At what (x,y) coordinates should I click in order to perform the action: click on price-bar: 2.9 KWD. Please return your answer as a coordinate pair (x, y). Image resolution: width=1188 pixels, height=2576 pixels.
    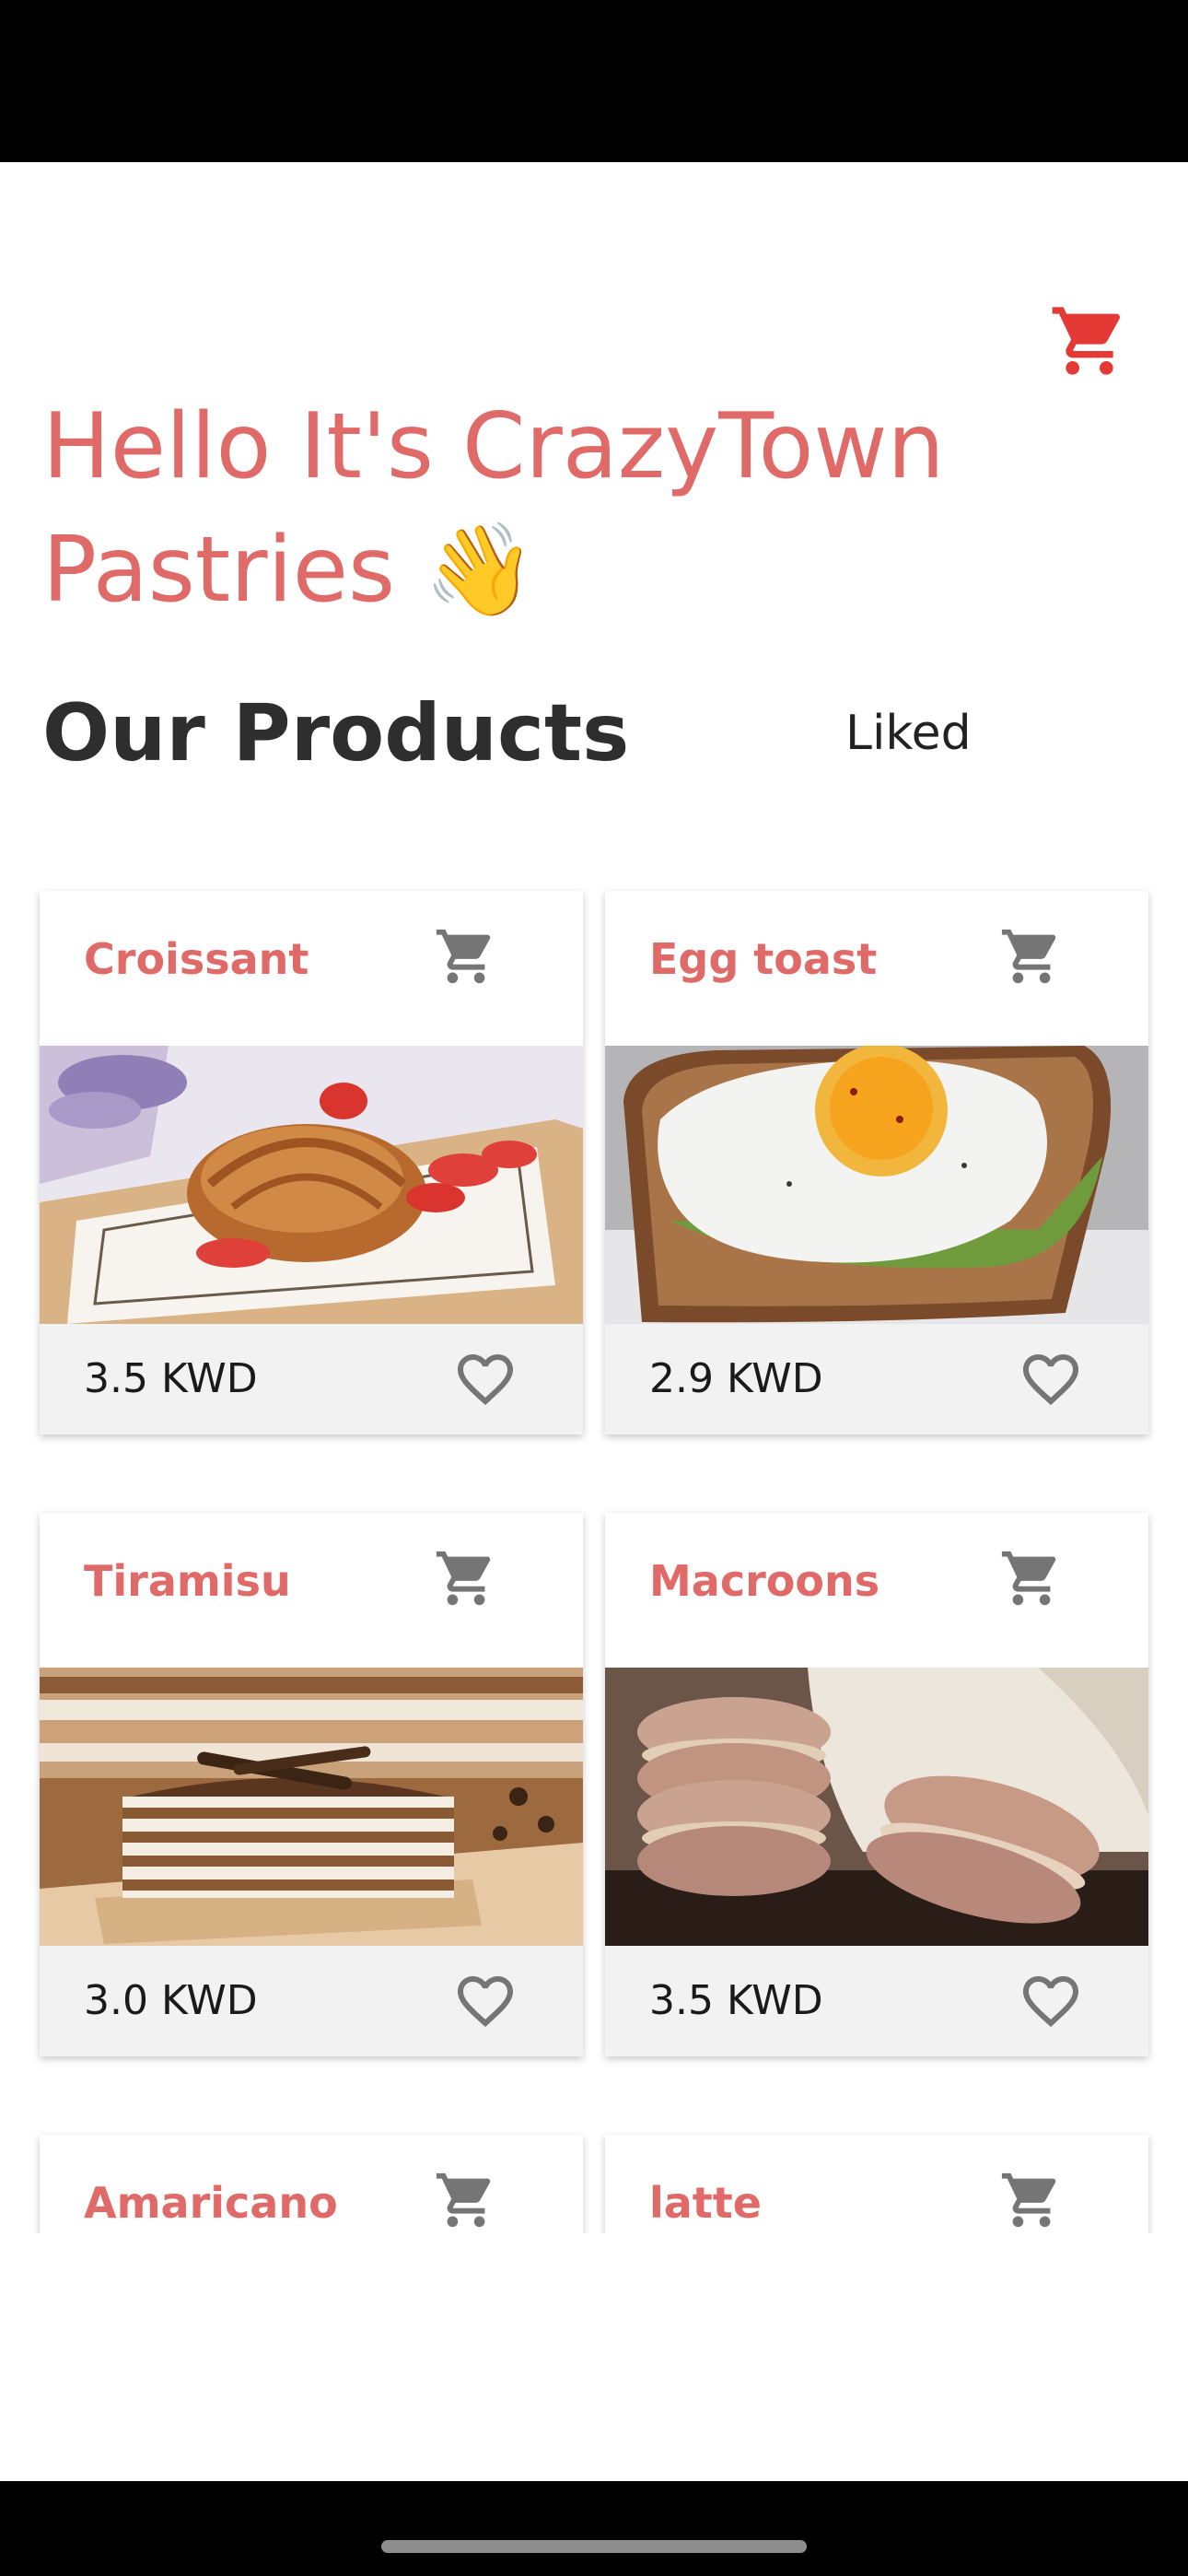
    Looking at the image, I should click on (876, 1379).